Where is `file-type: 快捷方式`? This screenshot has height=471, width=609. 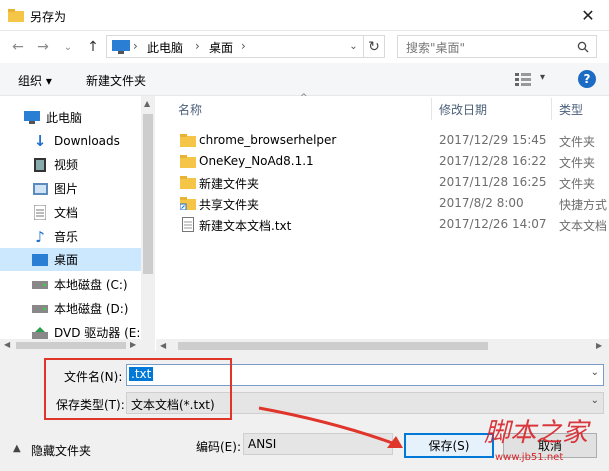
file-type: 快捷方式 is located at coordinates (583, 205).